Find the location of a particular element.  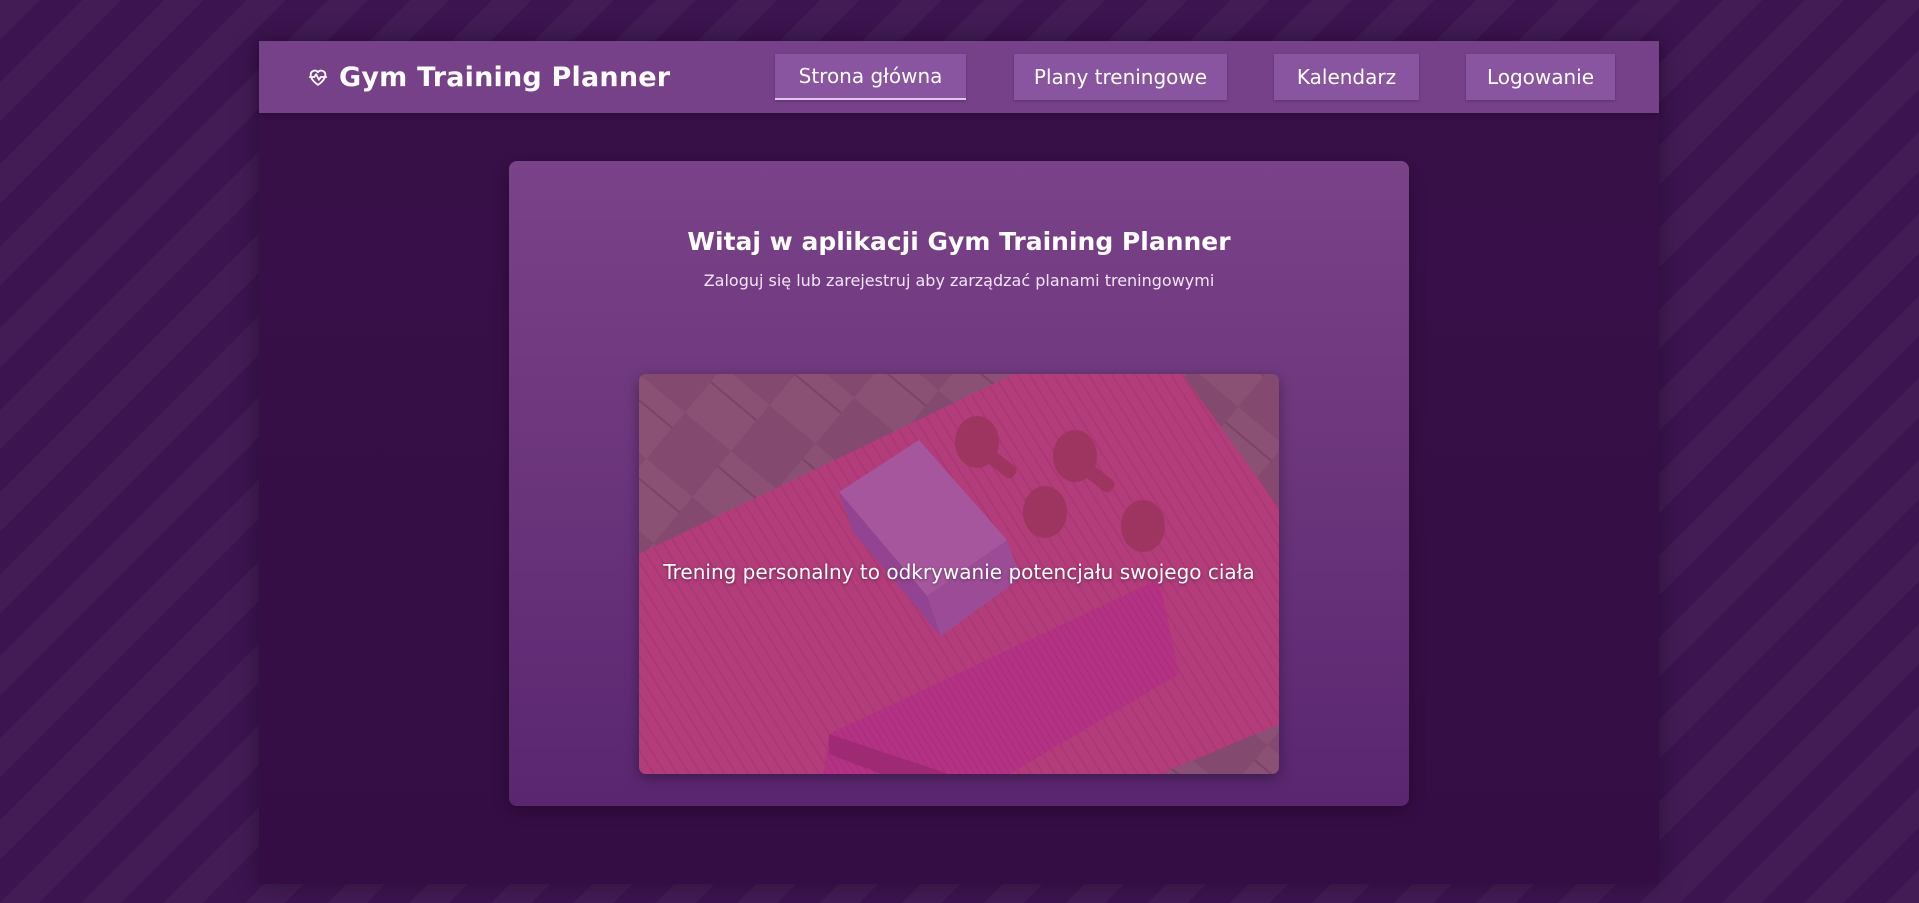

nav-calendar-button: Kalendarz is located at coordinates (1346, 77).